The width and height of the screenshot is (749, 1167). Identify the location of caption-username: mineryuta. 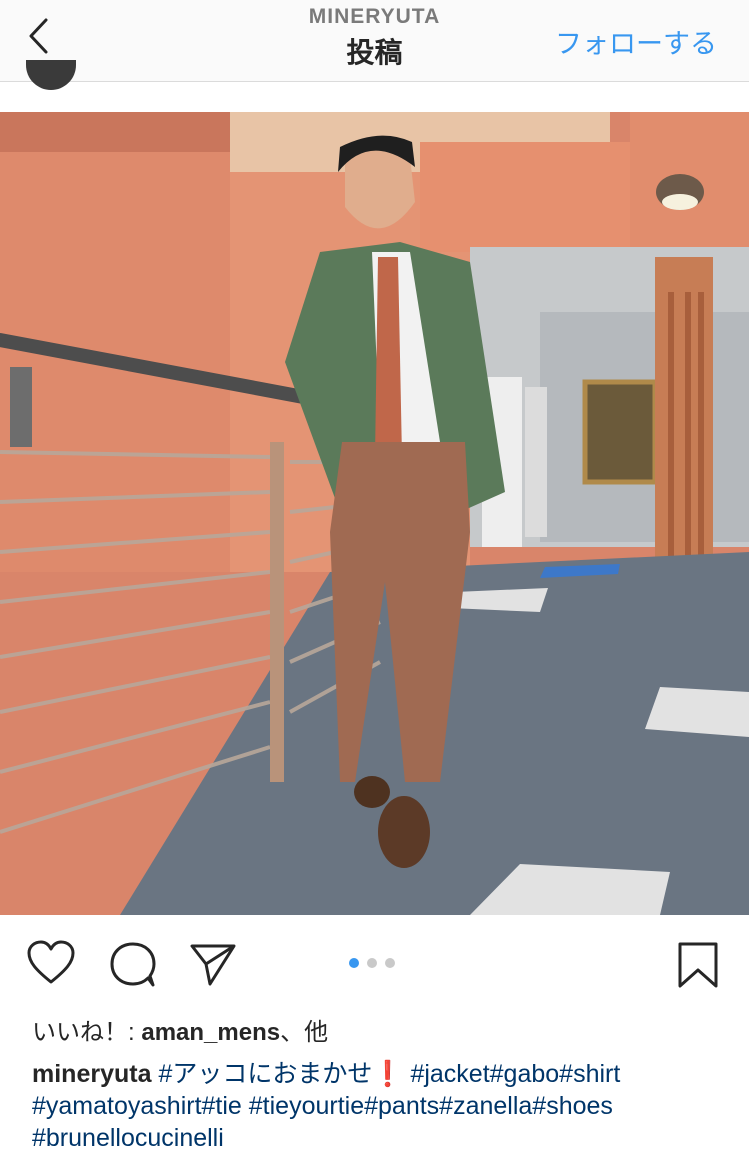
(91, 1074).